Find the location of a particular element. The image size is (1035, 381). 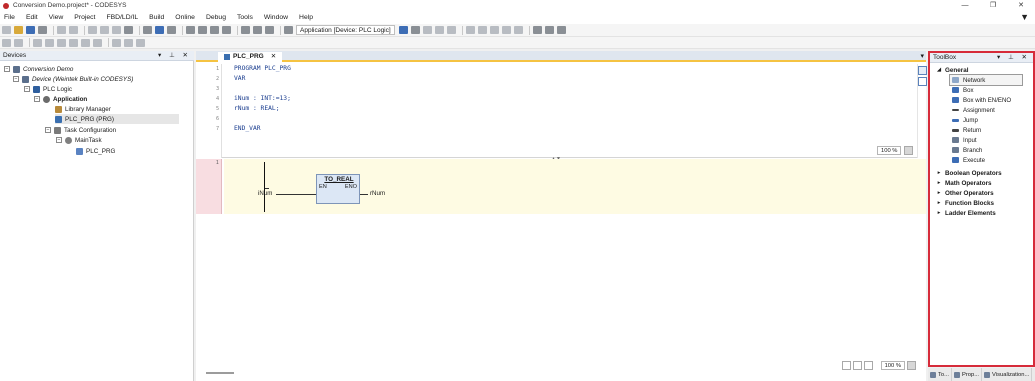

copy-icon is located at coordinates (104, 30).